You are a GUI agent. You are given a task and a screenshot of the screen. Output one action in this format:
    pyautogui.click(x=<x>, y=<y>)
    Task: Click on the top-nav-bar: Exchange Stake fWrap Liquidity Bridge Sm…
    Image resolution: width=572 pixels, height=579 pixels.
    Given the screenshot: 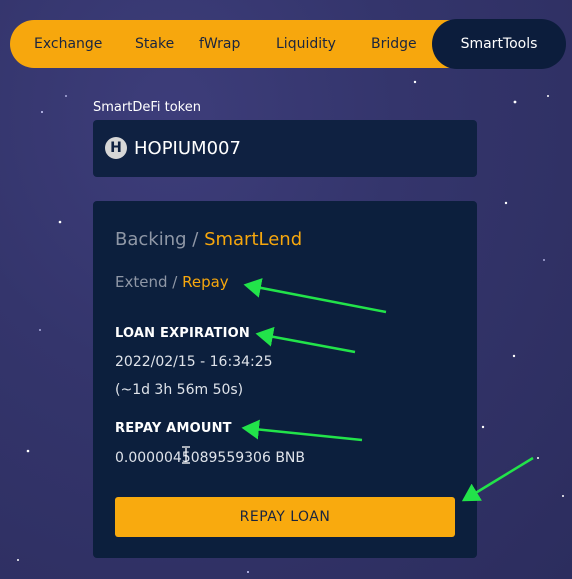 What is the action you would take?
    pyautogui.click(x=288, y=44)
    